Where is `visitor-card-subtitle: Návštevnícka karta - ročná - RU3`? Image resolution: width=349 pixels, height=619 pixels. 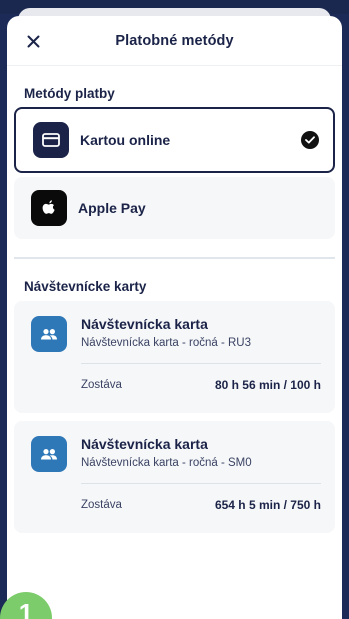 visitor-card-subtitle: Návštevnícka karta - ročná - RU3 is located at coordinates (166, 343).